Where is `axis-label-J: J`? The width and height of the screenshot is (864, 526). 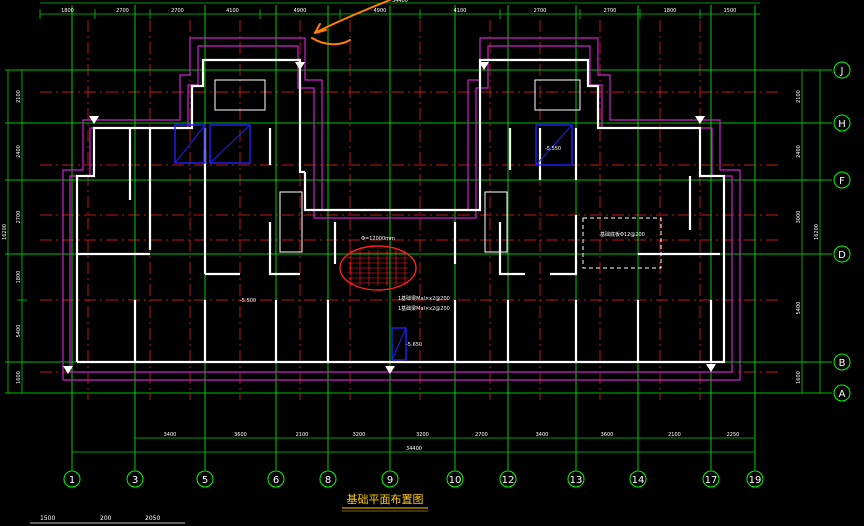 axis-label-J: J is located at coordinates (842, 71).